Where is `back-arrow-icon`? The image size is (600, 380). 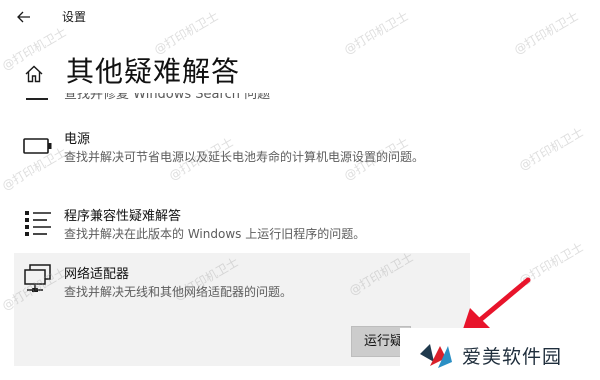
back-arrow-icon is located at coordinates (23, 17).